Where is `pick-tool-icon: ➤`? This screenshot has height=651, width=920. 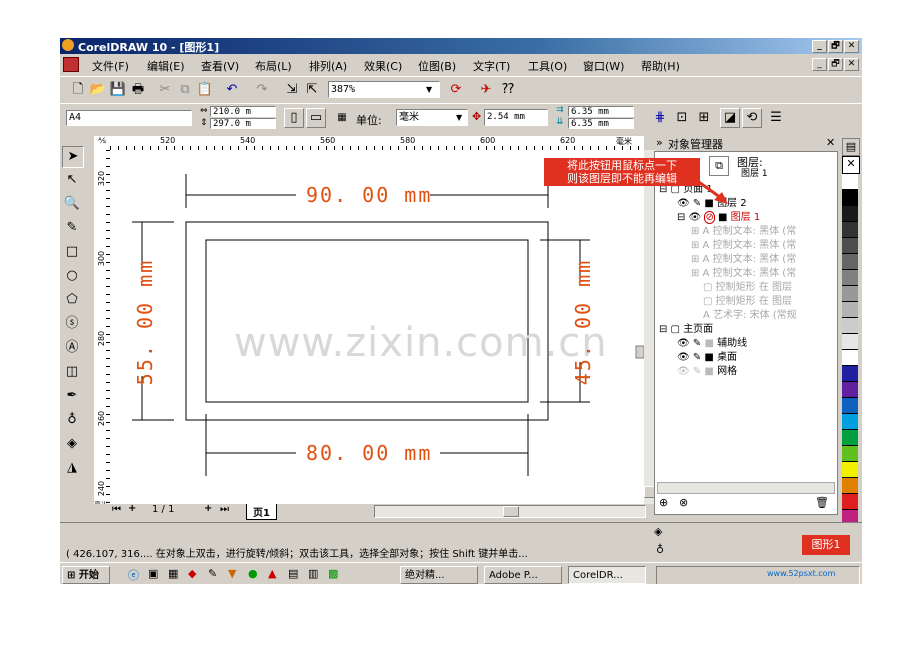
pick-tool-icon: ➤ is located at coordinates (73, 157).